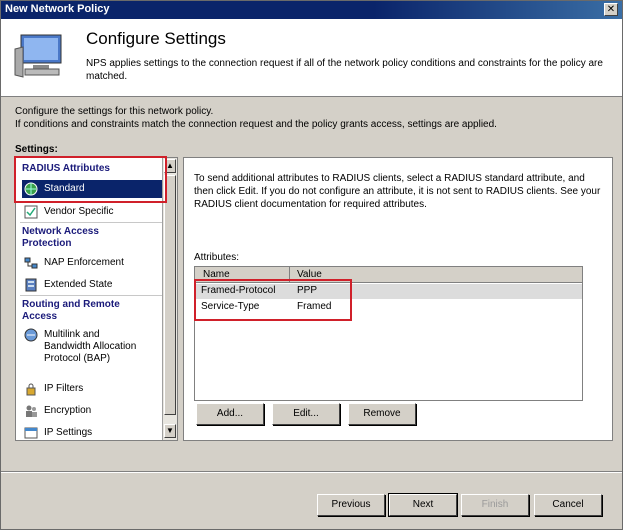  I want to click on attributes-label: Attributes:, so click(217, 257).